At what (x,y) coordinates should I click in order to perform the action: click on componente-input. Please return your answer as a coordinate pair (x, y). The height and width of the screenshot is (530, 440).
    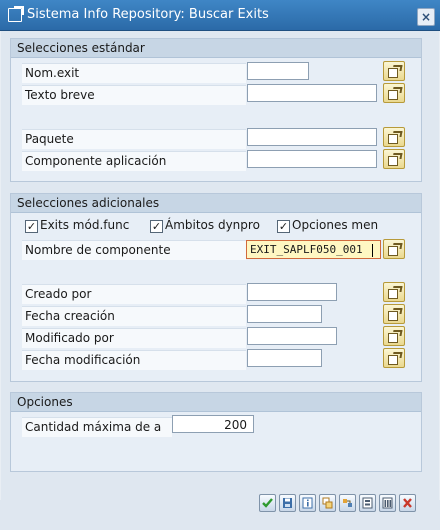
    Looking at the image, I should click on (312, 159).